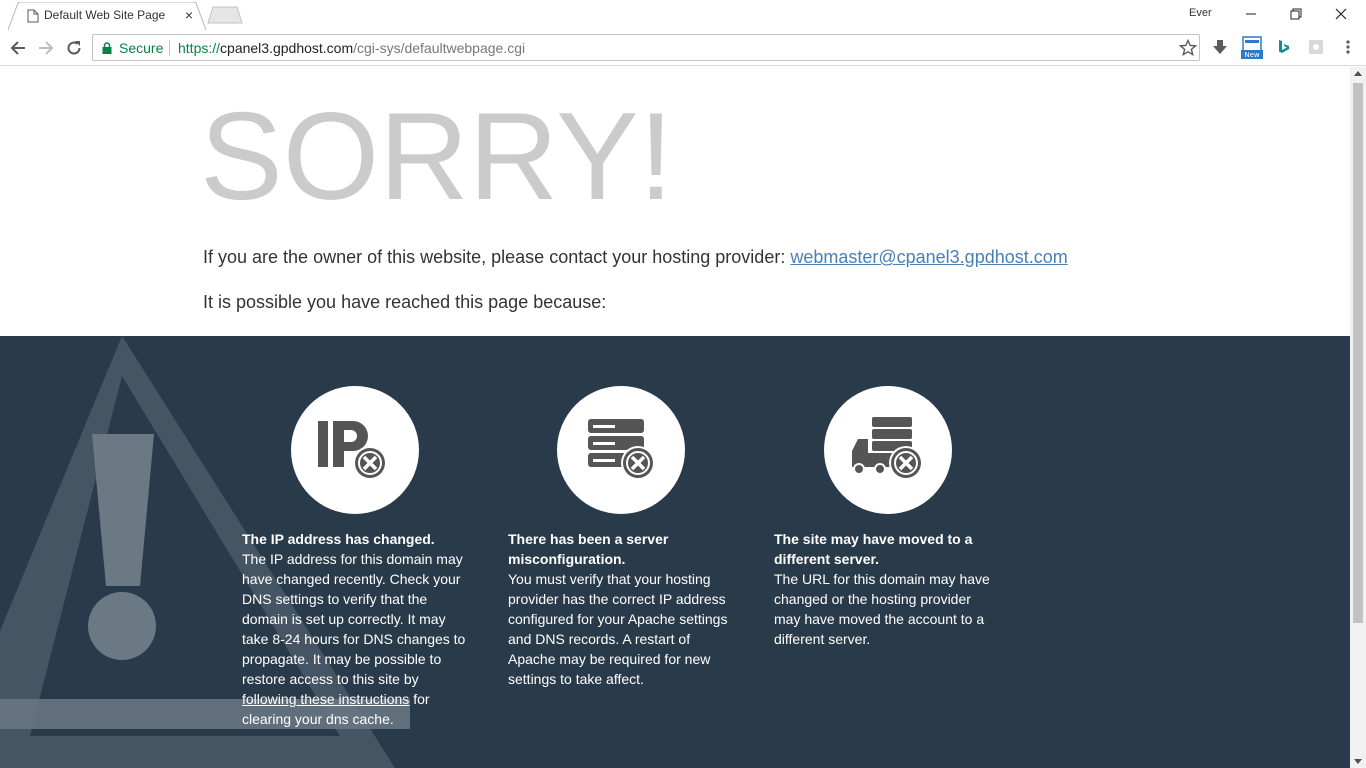 The image size is (1366, 768). I want to click on bing-extension-button, so click(1284, 47).